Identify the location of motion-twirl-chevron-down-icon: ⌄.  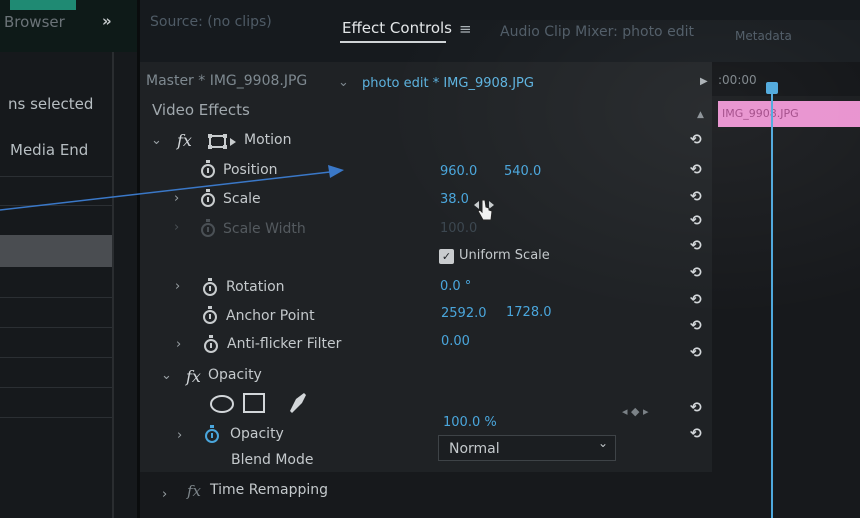
(156, 140).